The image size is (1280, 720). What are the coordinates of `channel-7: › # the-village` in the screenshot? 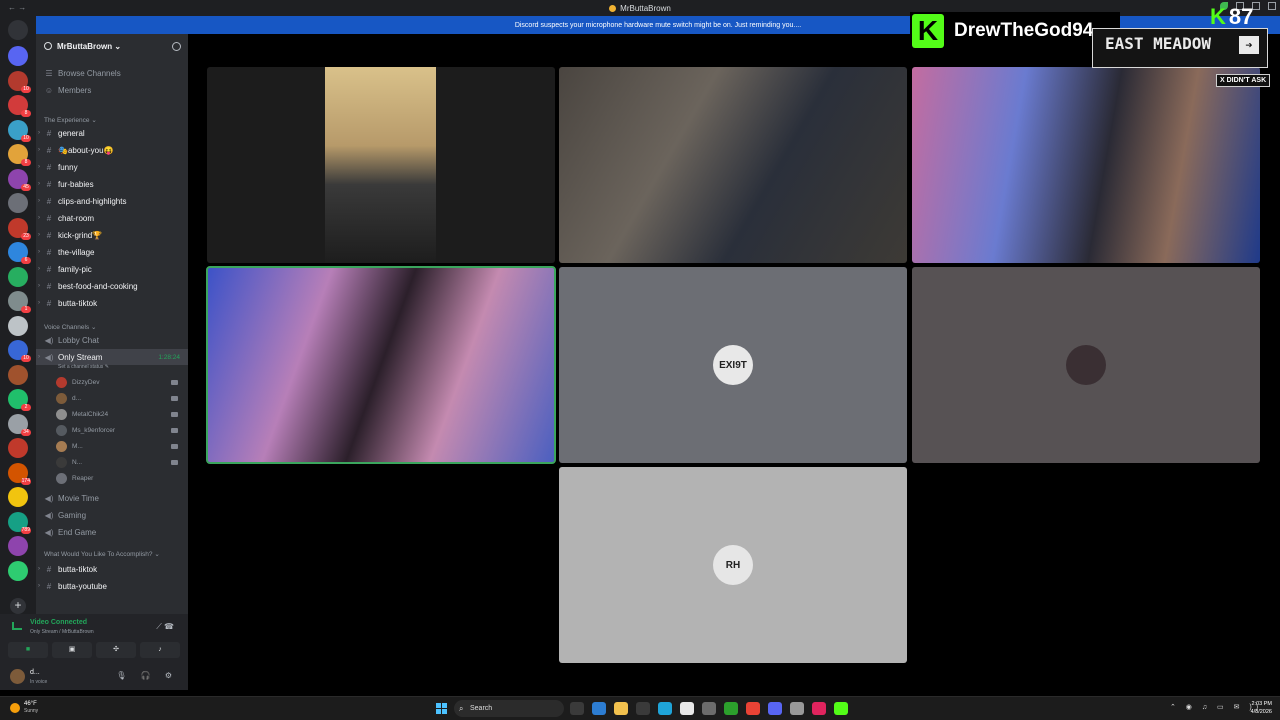 It's located at (112, 252).